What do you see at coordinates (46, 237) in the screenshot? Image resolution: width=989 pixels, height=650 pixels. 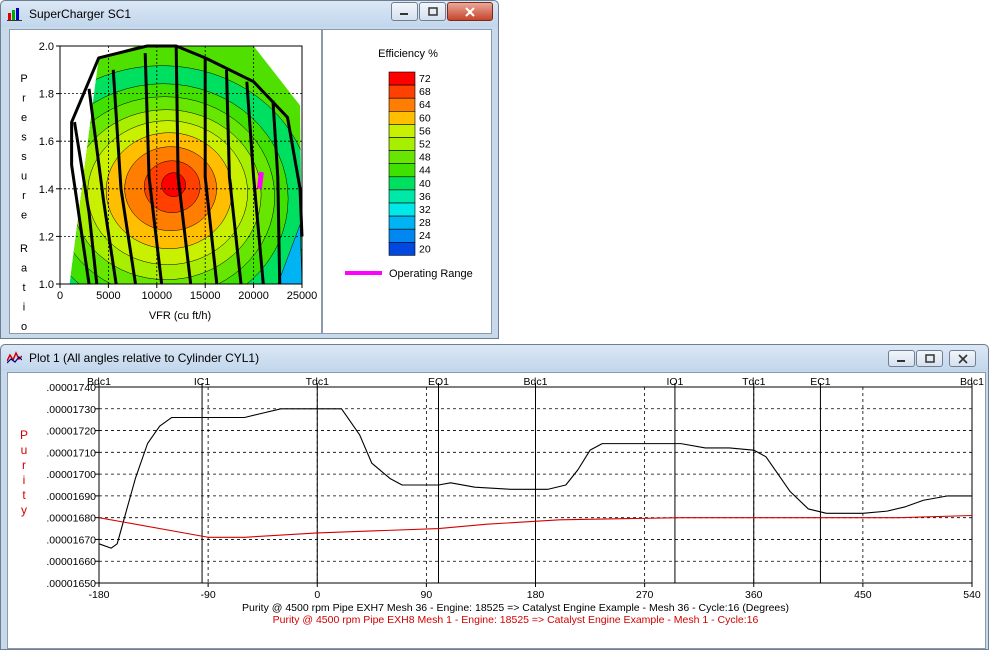 I see `y-tick-label: 1.2` at bounding box center [46, 237].